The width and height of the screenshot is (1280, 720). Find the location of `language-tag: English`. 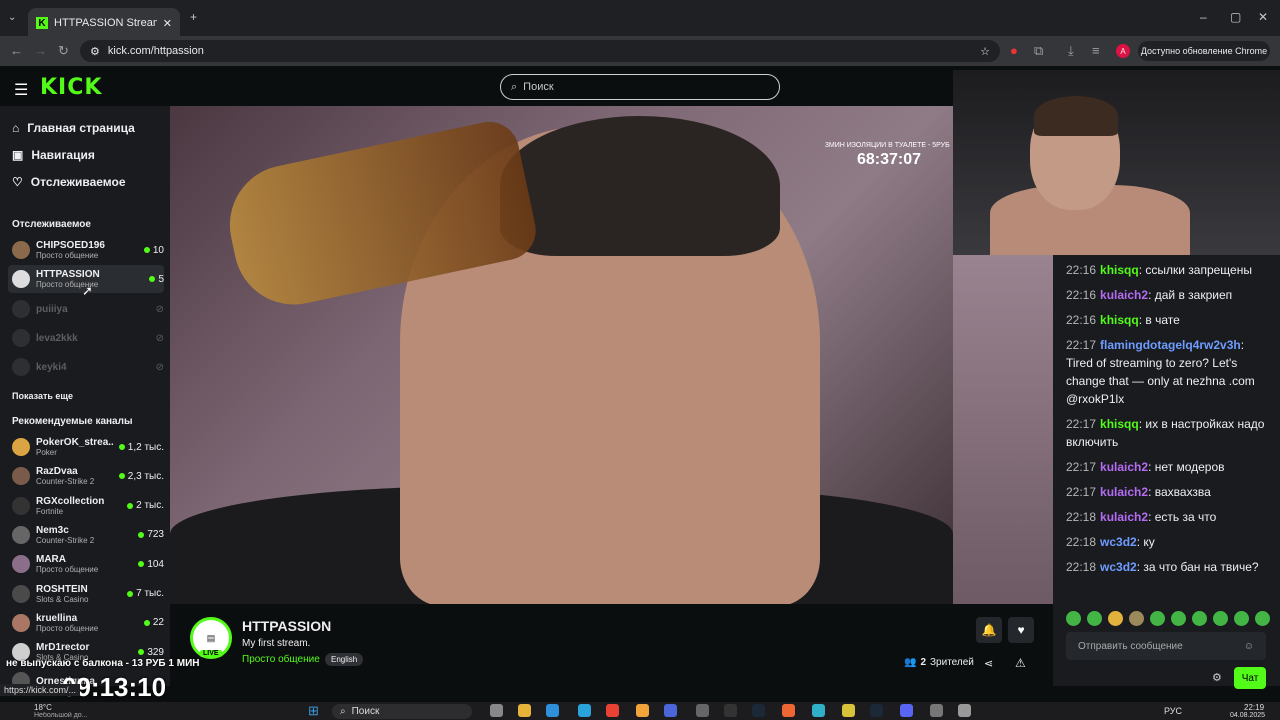

language-tag: English is located at coordinates (344, 659).